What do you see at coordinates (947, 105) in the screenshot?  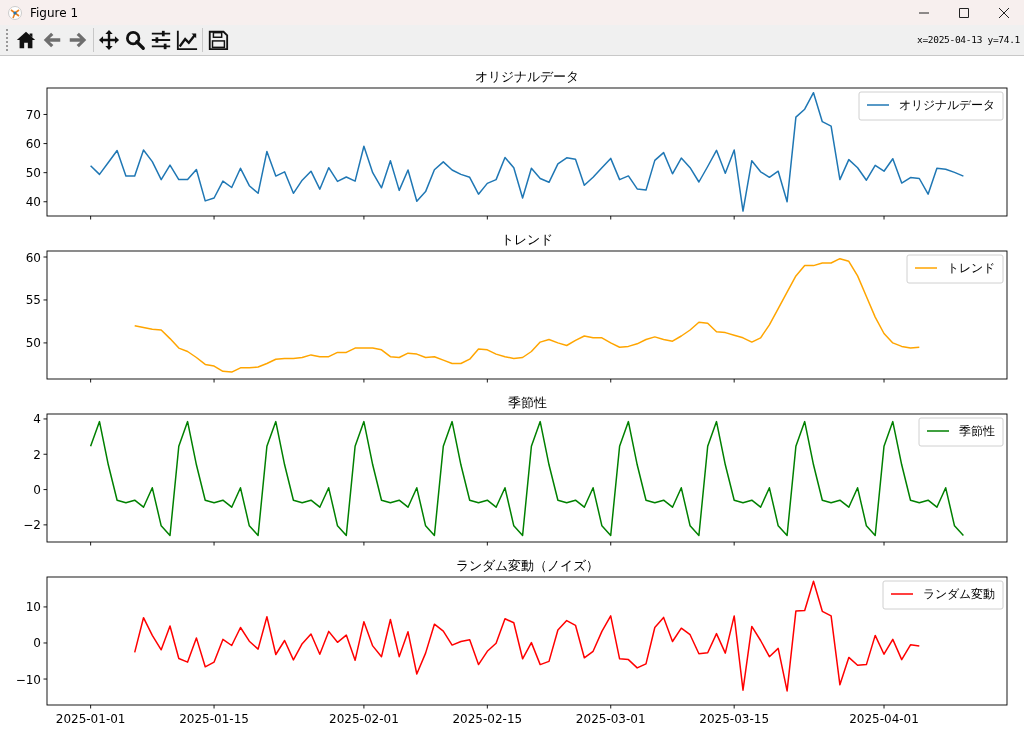 I see `legend-label: オリジナルデータ` at bounding box center [947, 105].